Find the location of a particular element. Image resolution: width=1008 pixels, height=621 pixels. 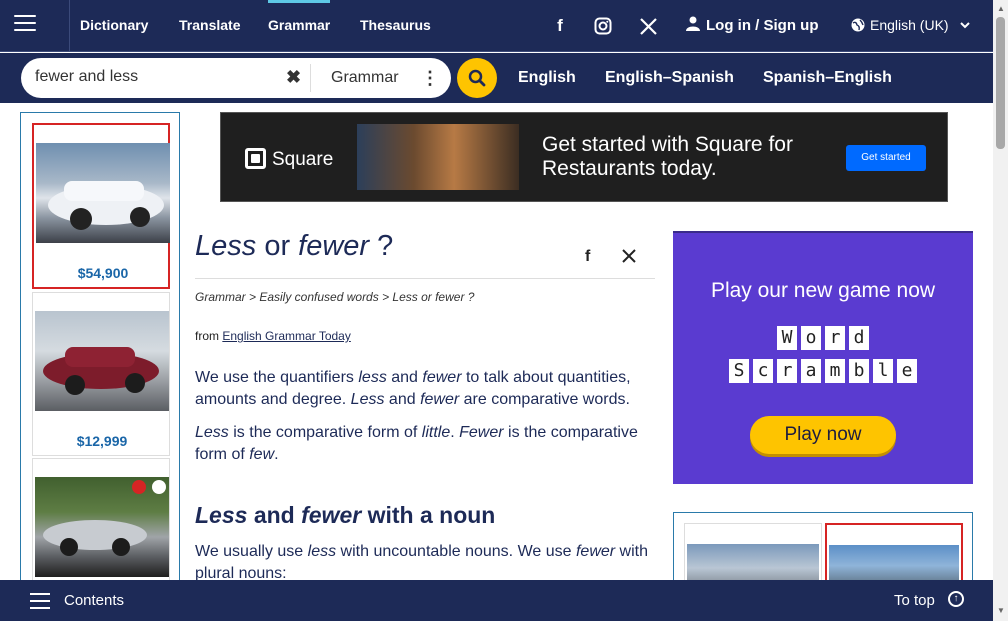

square-logo-icon is located at coordinates (255, 158).